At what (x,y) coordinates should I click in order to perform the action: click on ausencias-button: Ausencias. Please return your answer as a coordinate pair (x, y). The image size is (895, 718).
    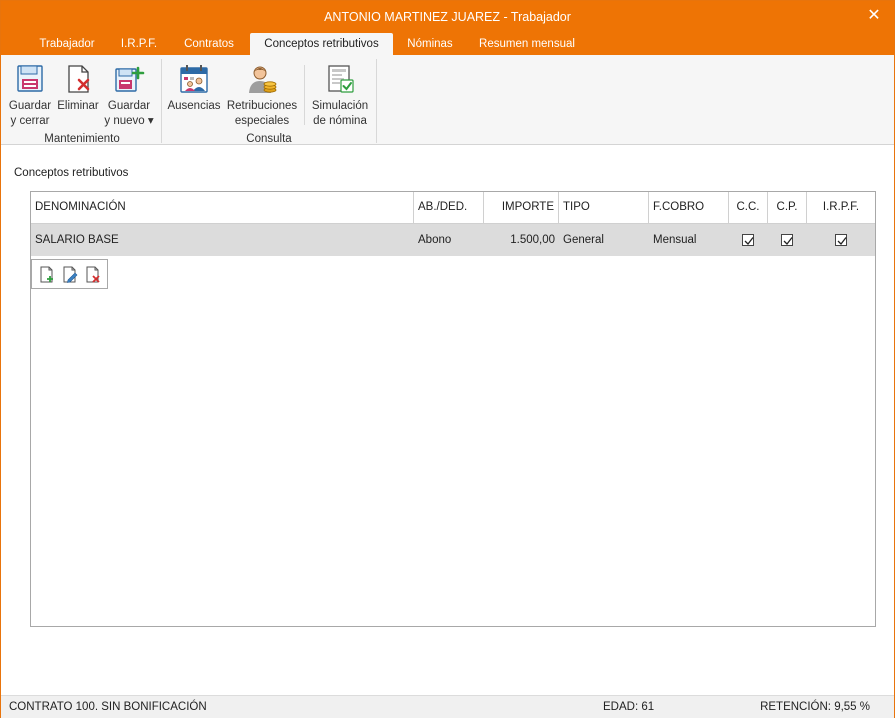
    Looking at the image, I should click on (194, 86).